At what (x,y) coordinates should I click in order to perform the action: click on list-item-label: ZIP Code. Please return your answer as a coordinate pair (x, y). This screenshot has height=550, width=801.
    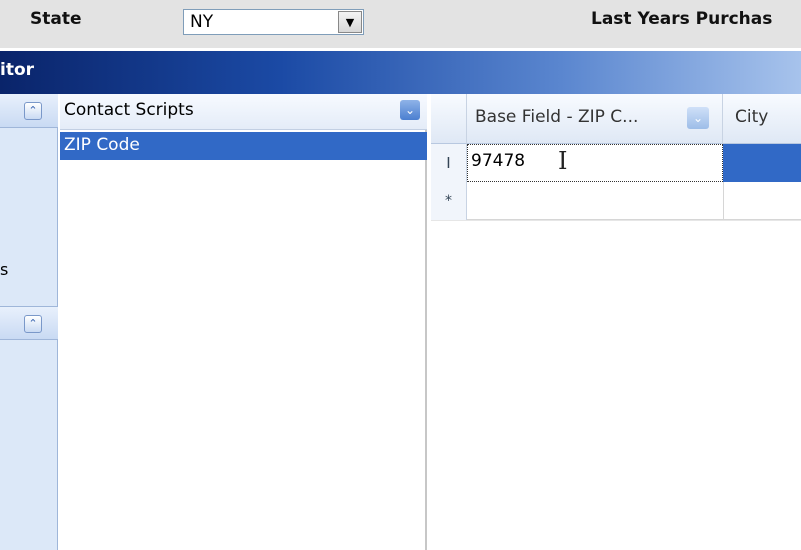
    Looking at the image, I should click on (102, 145).